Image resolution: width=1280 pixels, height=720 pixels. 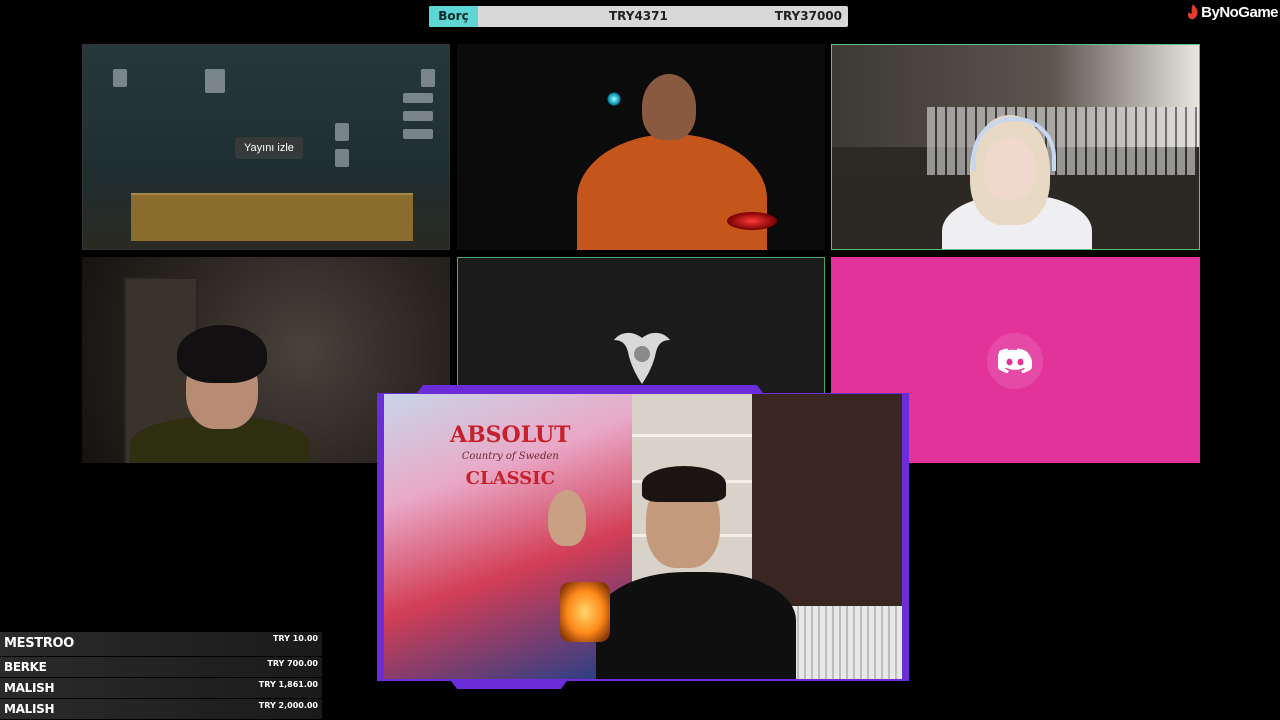 I want to click on poster-line-3: CLASSIC, so click(x=510, y=478).